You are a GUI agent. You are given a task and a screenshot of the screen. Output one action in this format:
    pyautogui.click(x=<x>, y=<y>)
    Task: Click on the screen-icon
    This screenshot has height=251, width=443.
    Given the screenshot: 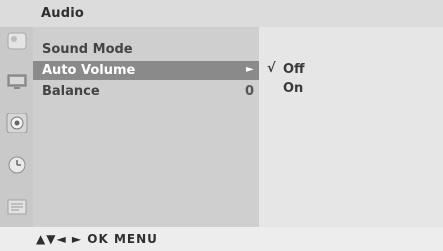 What is the action you would take?
    pyautogui.click(x=17, y=81)
    